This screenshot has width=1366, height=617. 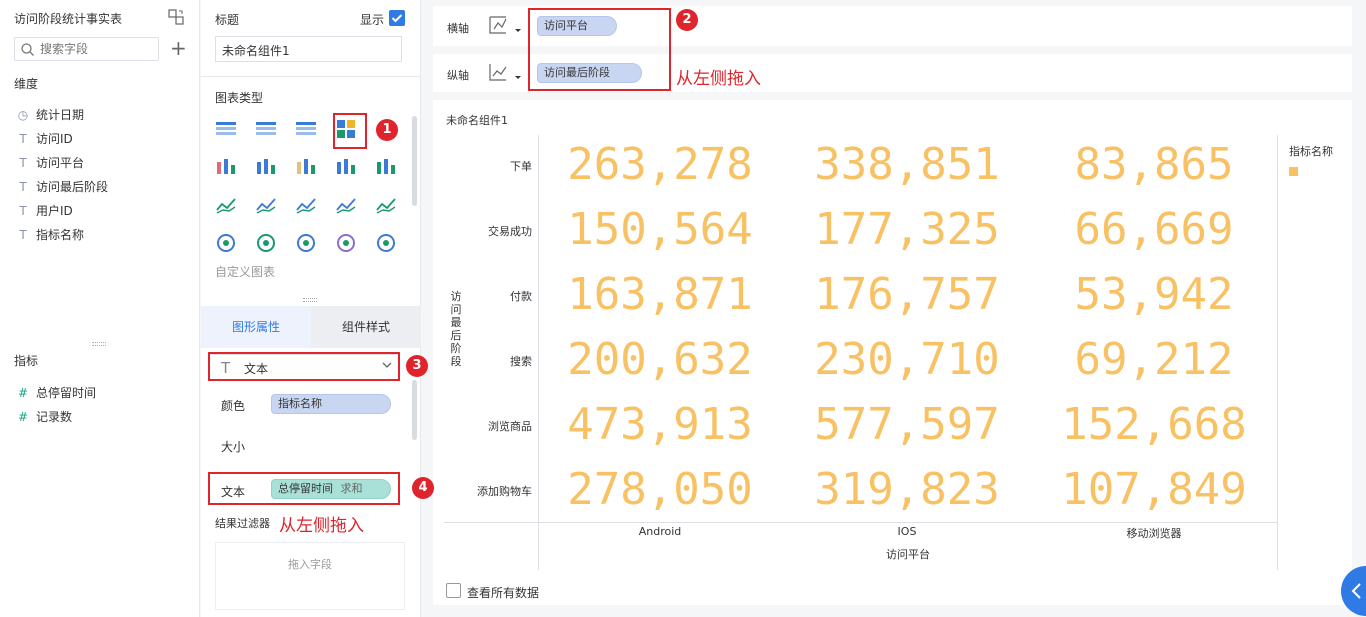 I want to click on step-badge-1: 1, so click(x=387, y=130).